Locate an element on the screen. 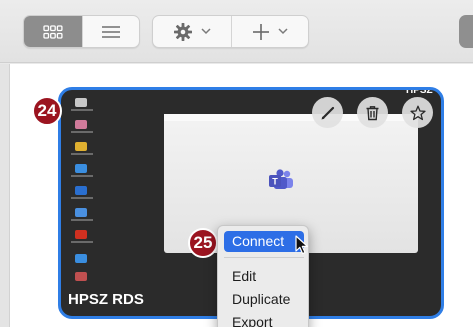  mouse-cursor-icon is located at coordinates (302, 245).